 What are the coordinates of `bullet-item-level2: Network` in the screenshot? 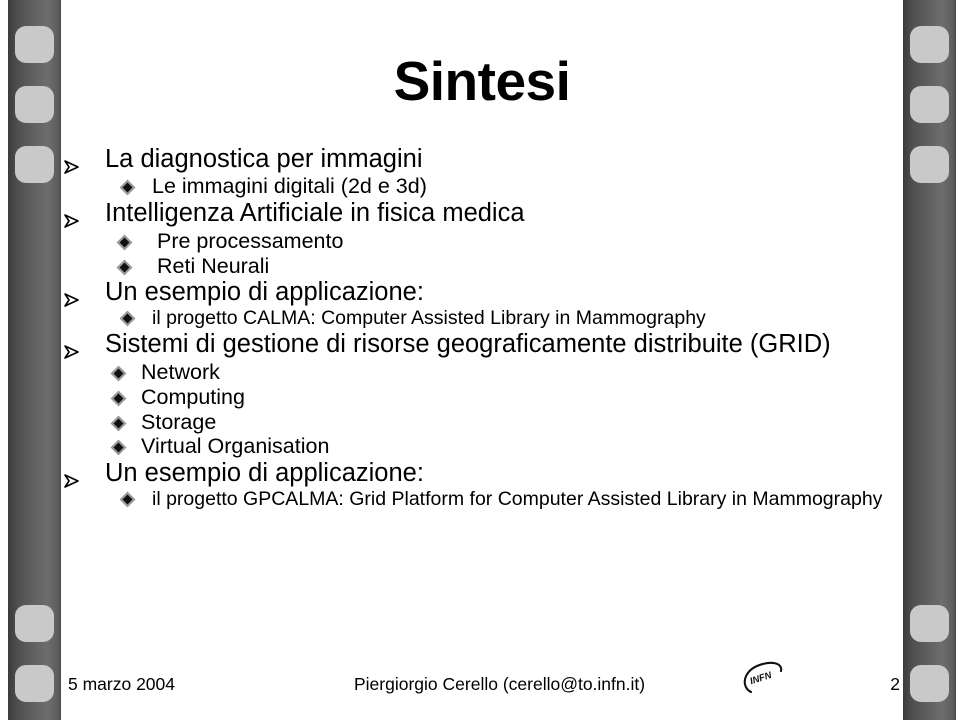 It's located at (482, 372).